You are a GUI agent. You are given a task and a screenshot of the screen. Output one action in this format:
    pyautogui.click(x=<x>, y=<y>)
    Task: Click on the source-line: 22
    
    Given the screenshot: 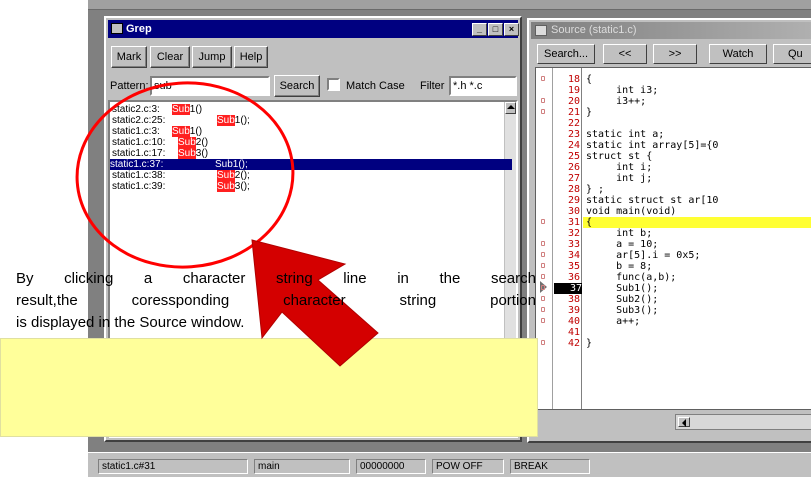 What is the action you would take?
    pyautogui.click(x=682, y=123)
    